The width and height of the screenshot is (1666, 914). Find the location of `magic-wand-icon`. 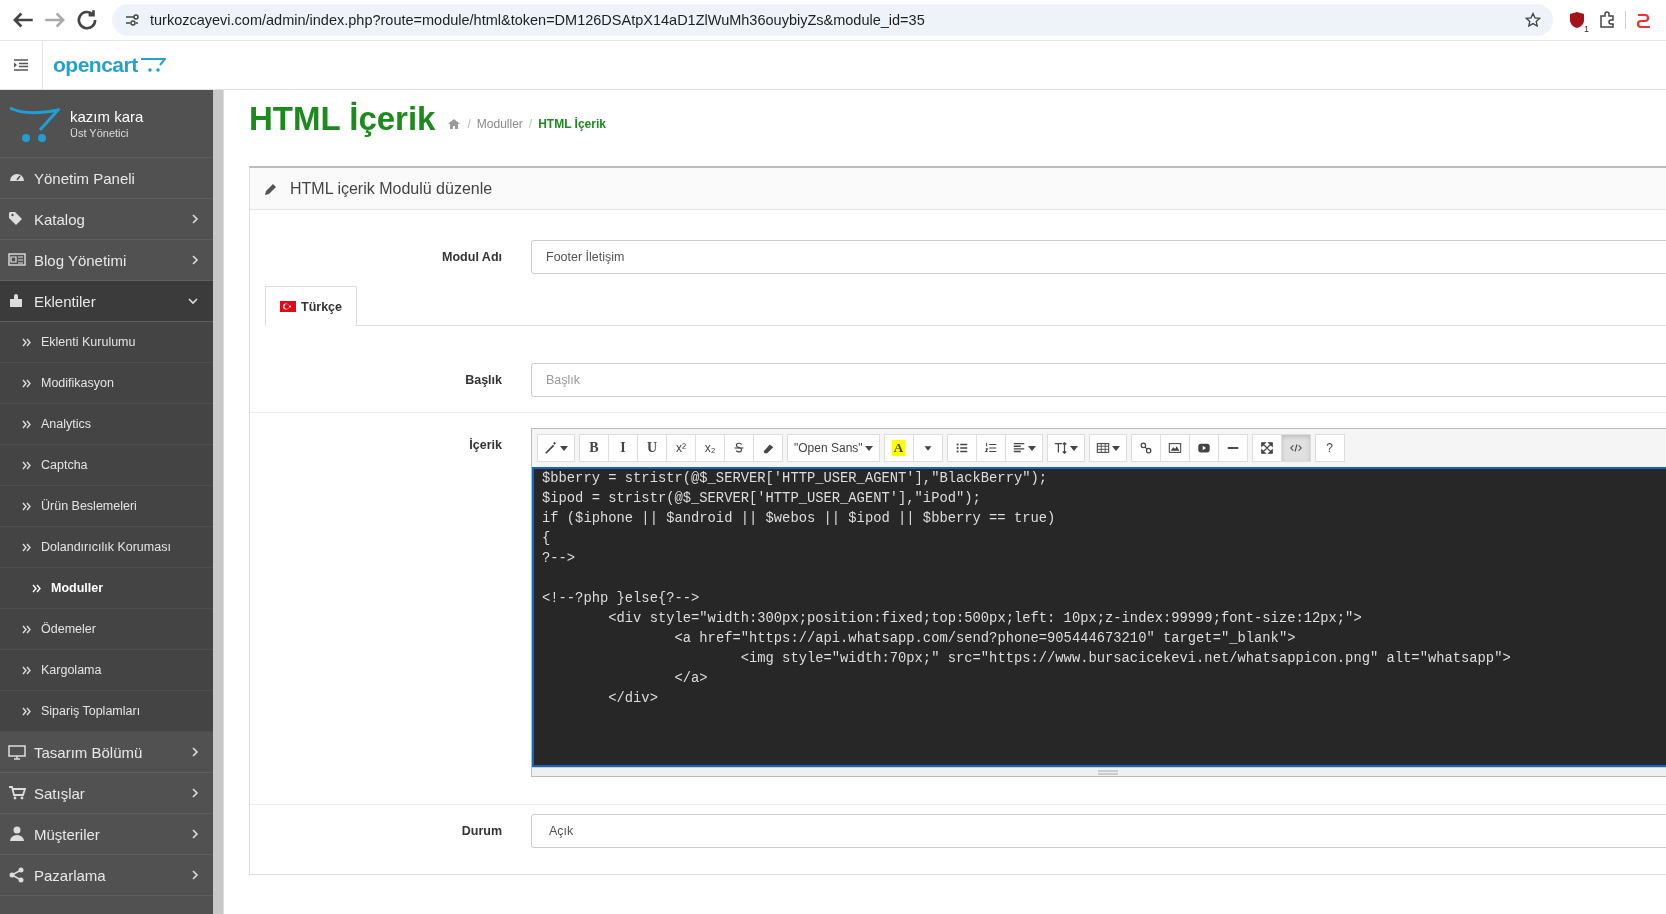

magic-wand-icon is located at coordinates (551, 448).